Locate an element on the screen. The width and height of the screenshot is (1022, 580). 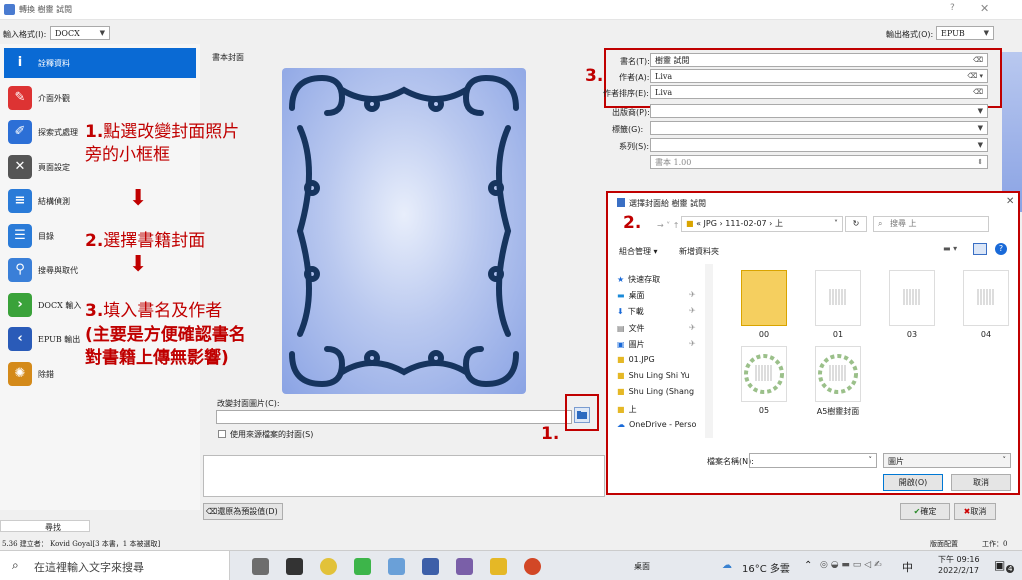
taskbar-search-placeholder: 在這裡輸入文字來搜尋 is located at coordinates (89, 567).